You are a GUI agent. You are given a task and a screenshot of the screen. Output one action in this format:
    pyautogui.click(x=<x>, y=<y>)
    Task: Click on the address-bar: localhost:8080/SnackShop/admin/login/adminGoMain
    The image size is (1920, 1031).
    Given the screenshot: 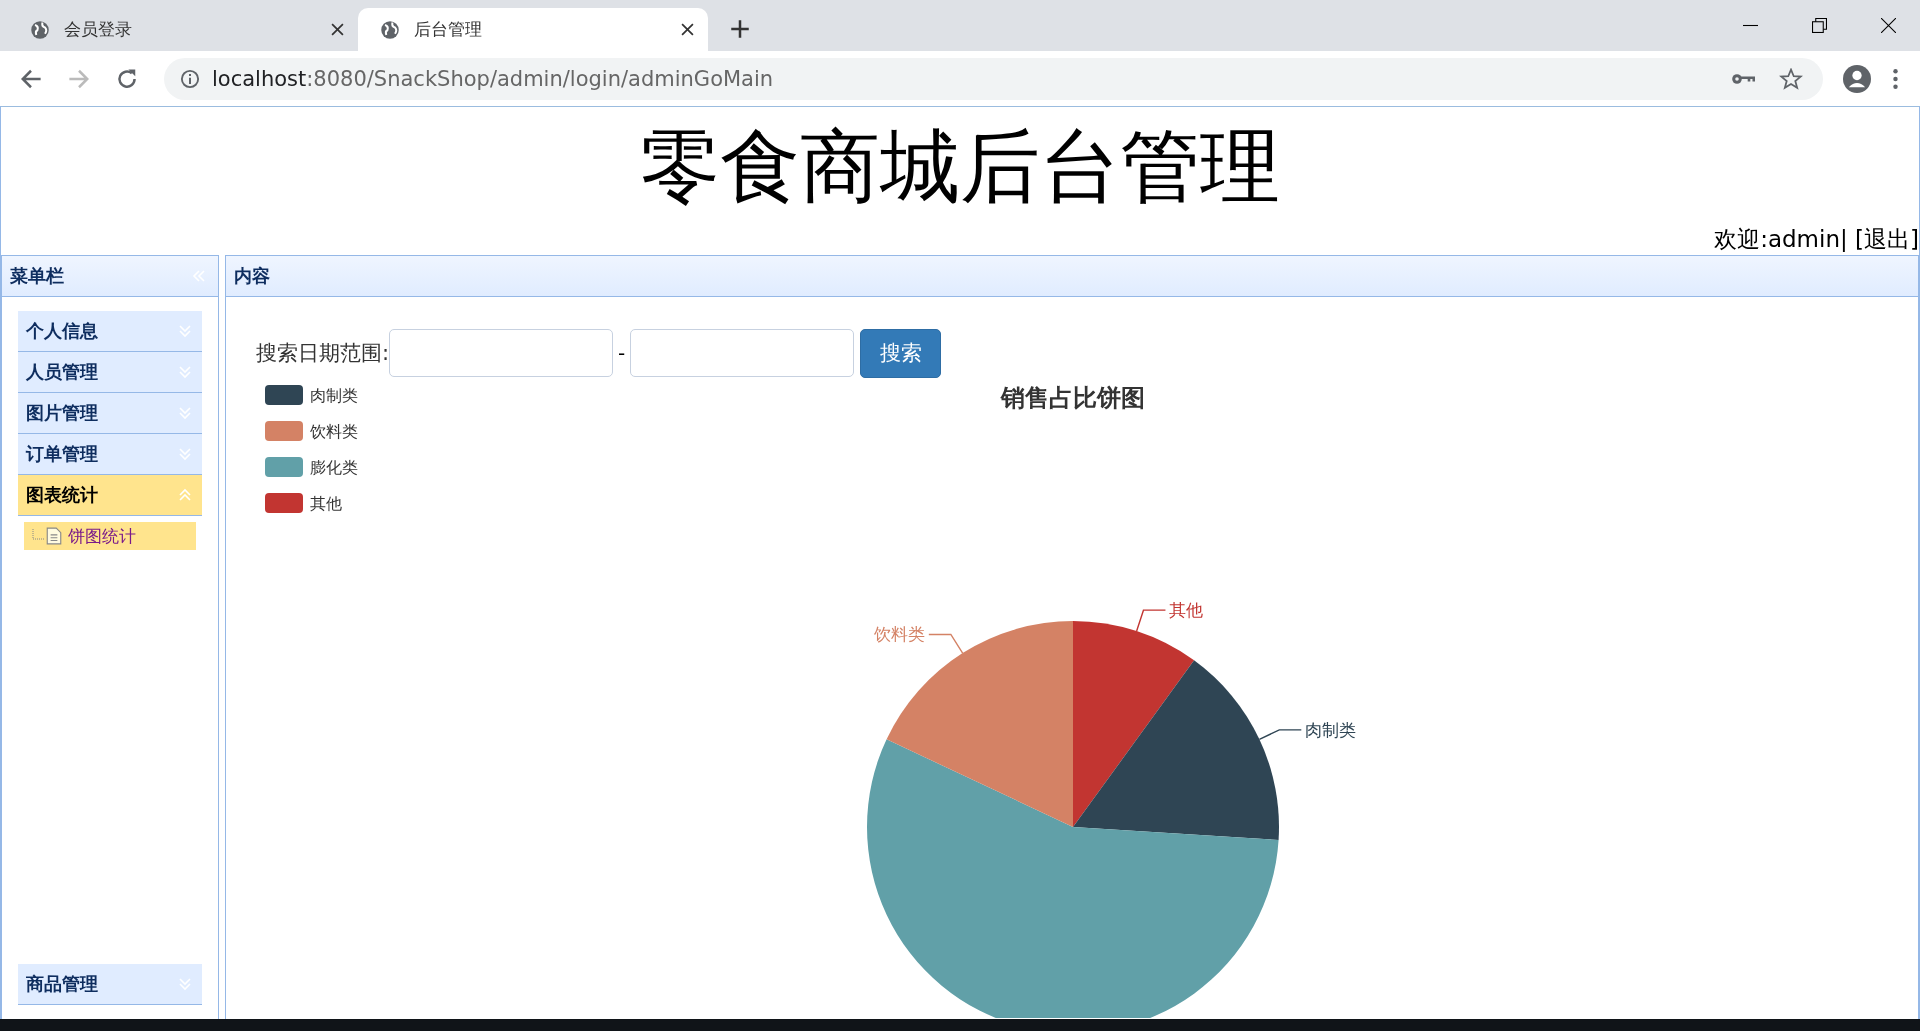 What is the action you would take?
    pyautogui.click(x=993, y=78)
    